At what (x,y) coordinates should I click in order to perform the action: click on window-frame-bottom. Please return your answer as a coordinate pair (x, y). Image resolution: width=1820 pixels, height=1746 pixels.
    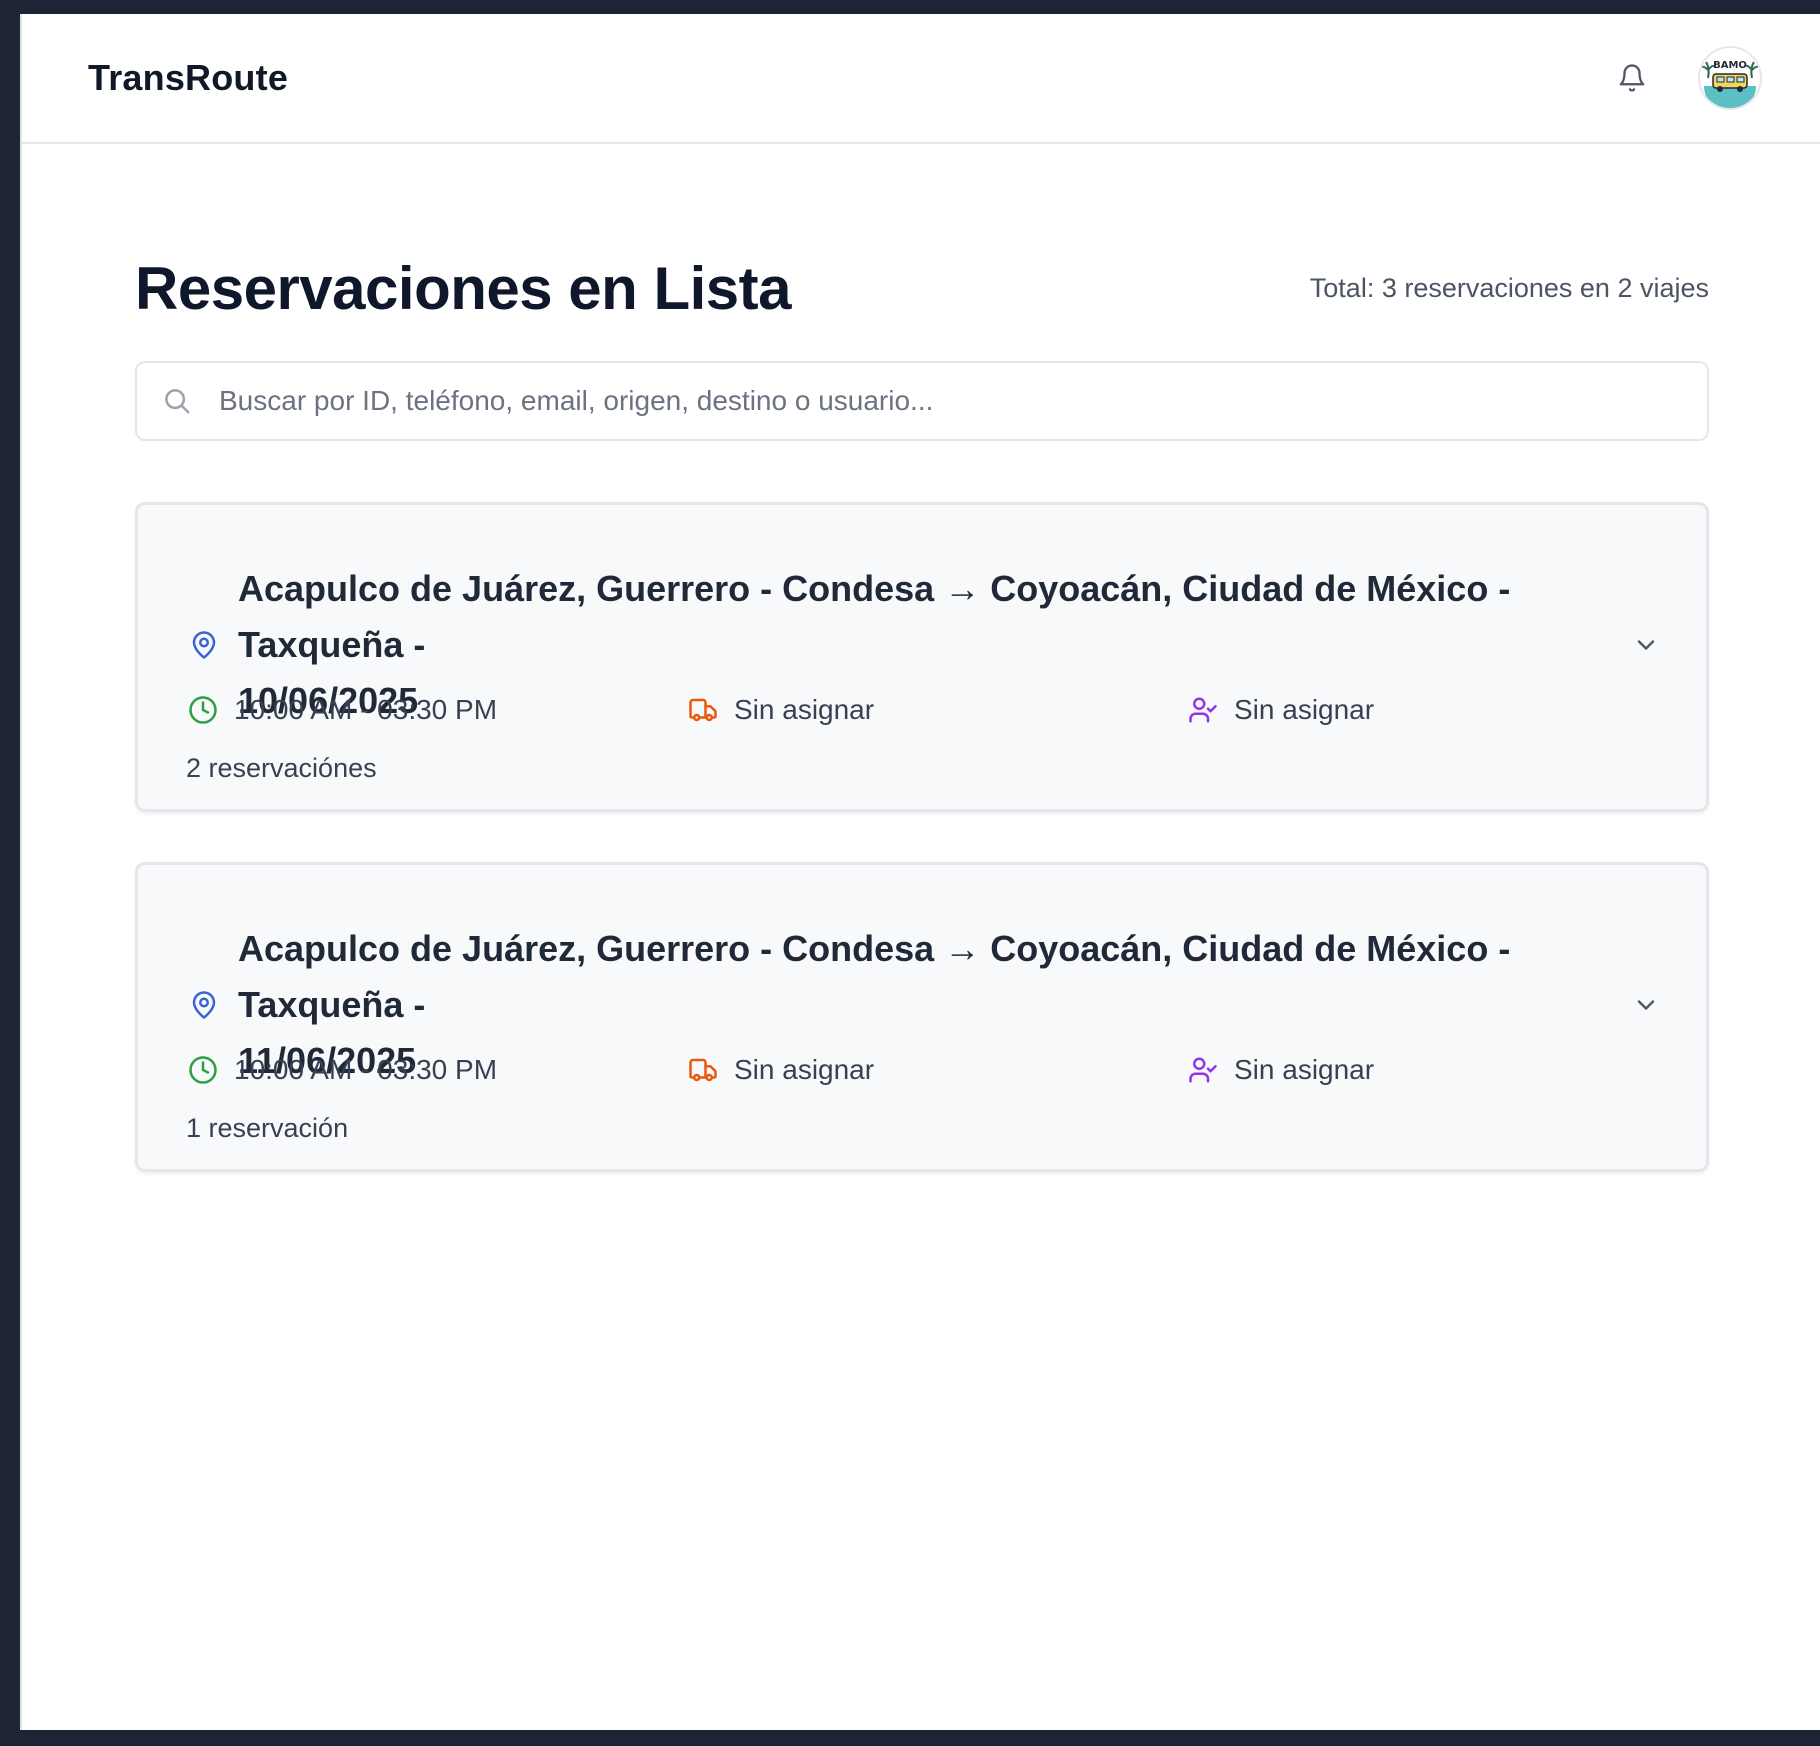
    Looking at the image, I should click on (910, 1738).